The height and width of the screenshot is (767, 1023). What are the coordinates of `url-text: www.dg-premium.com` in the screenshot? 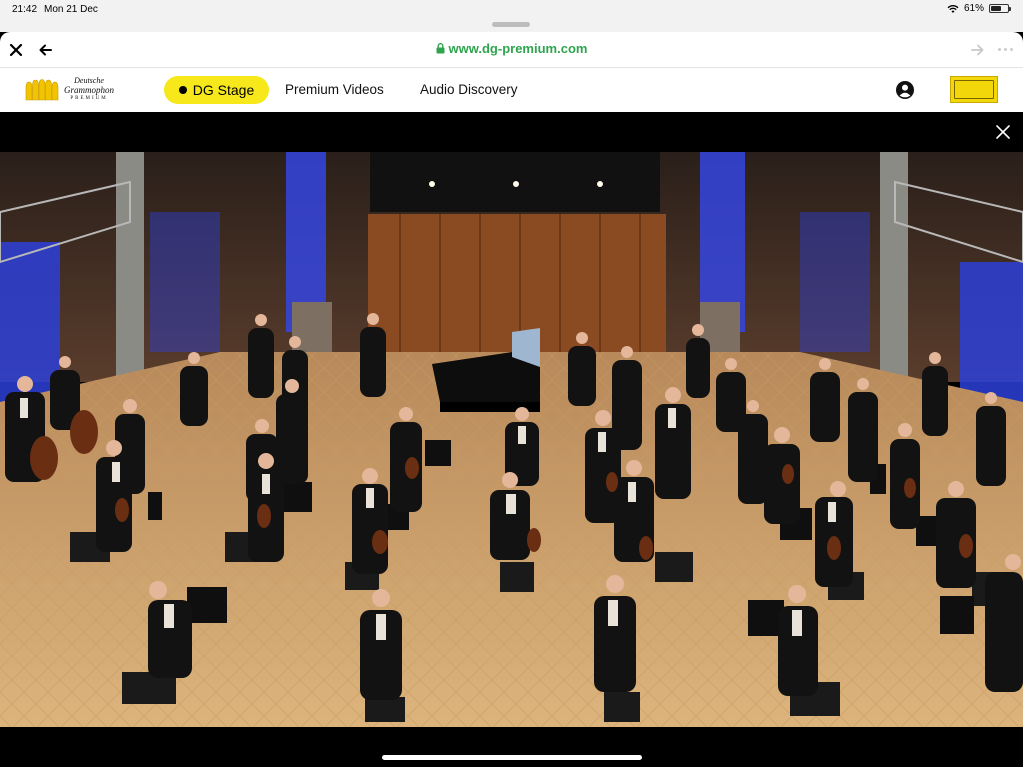 It's located at (518, 48).